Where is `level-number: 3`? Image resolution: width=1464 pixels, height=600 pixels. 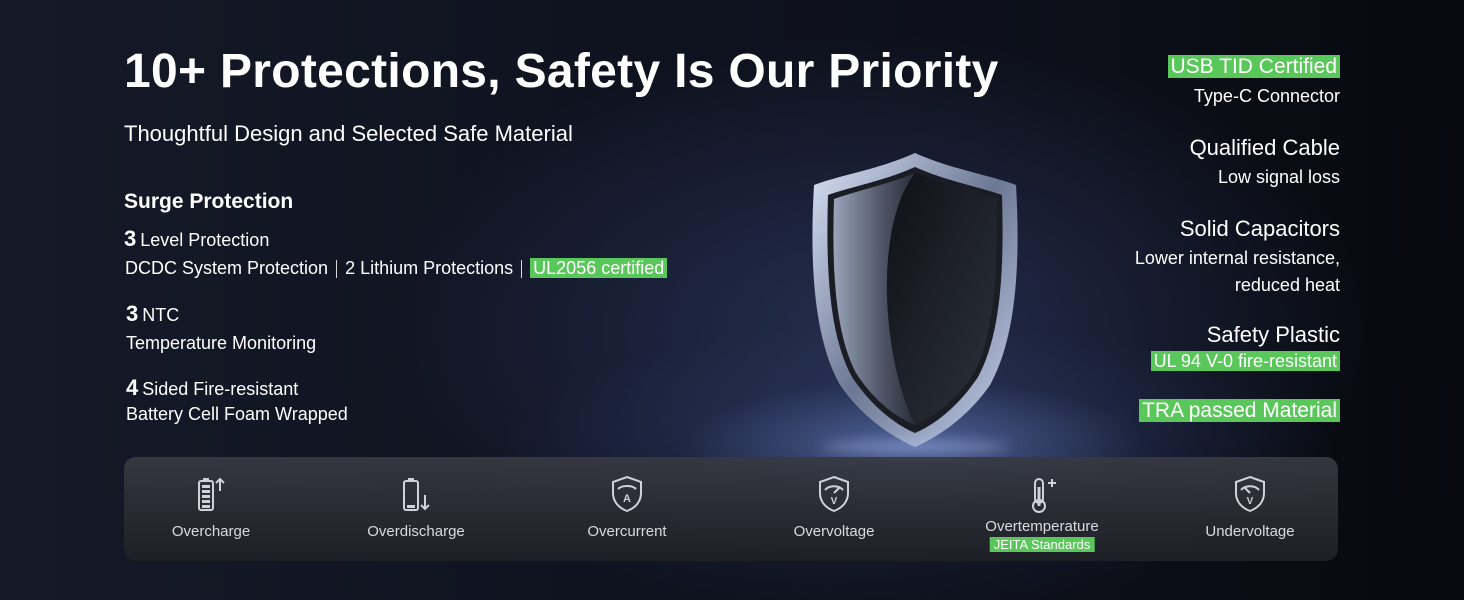 level-number: 3 is located at coordinates (130, 238).